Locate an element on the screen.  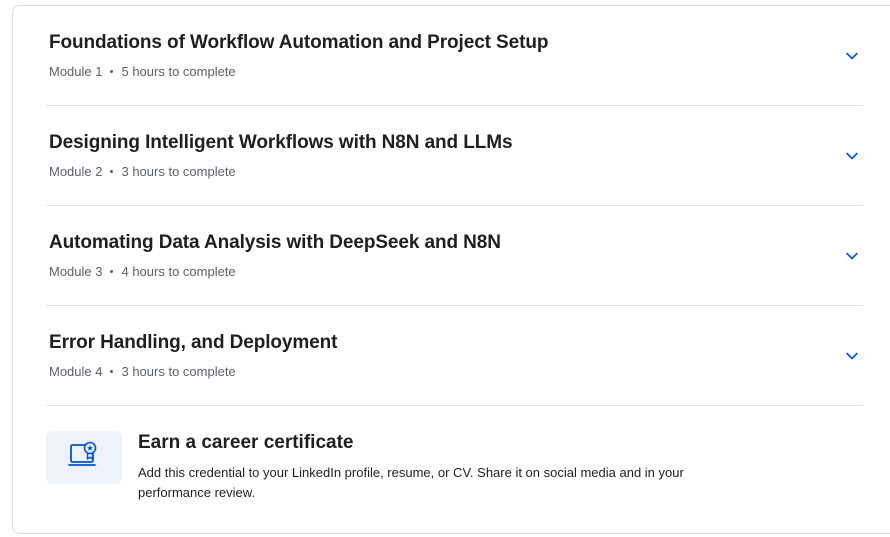
module-meta: Module 3 4 hours to complete is located at coordinates (142, 271).